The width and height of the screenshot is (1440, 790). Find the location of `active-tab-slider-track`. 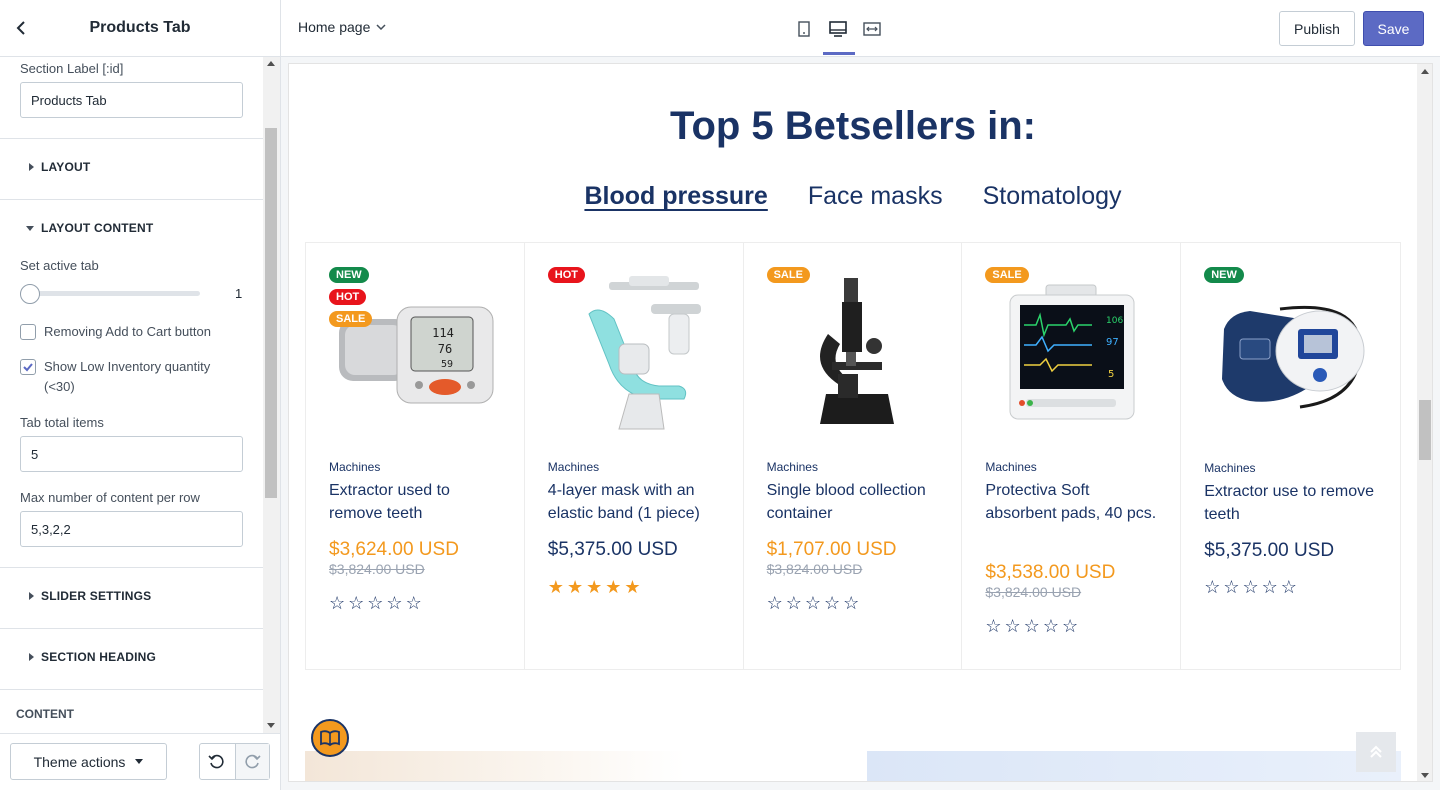

active-tab-slider-track is located at coordinates (110, 293).